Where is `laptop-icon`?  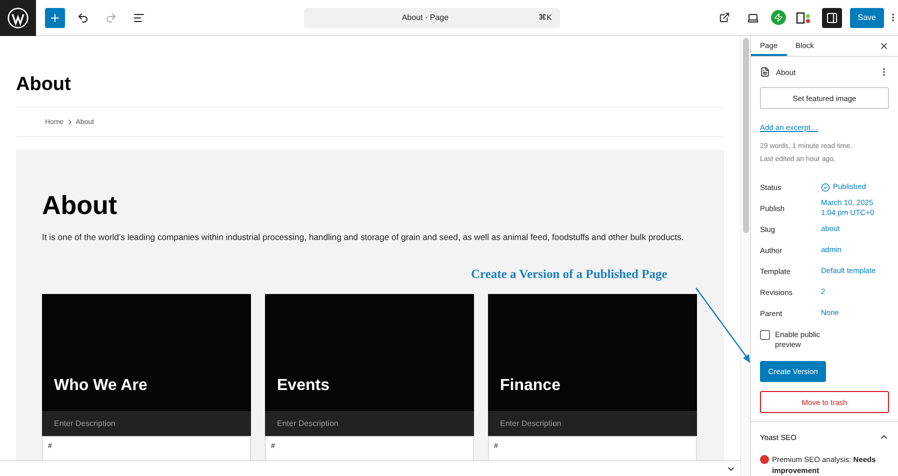
laptop-icon is located at coordinates (752, 18).